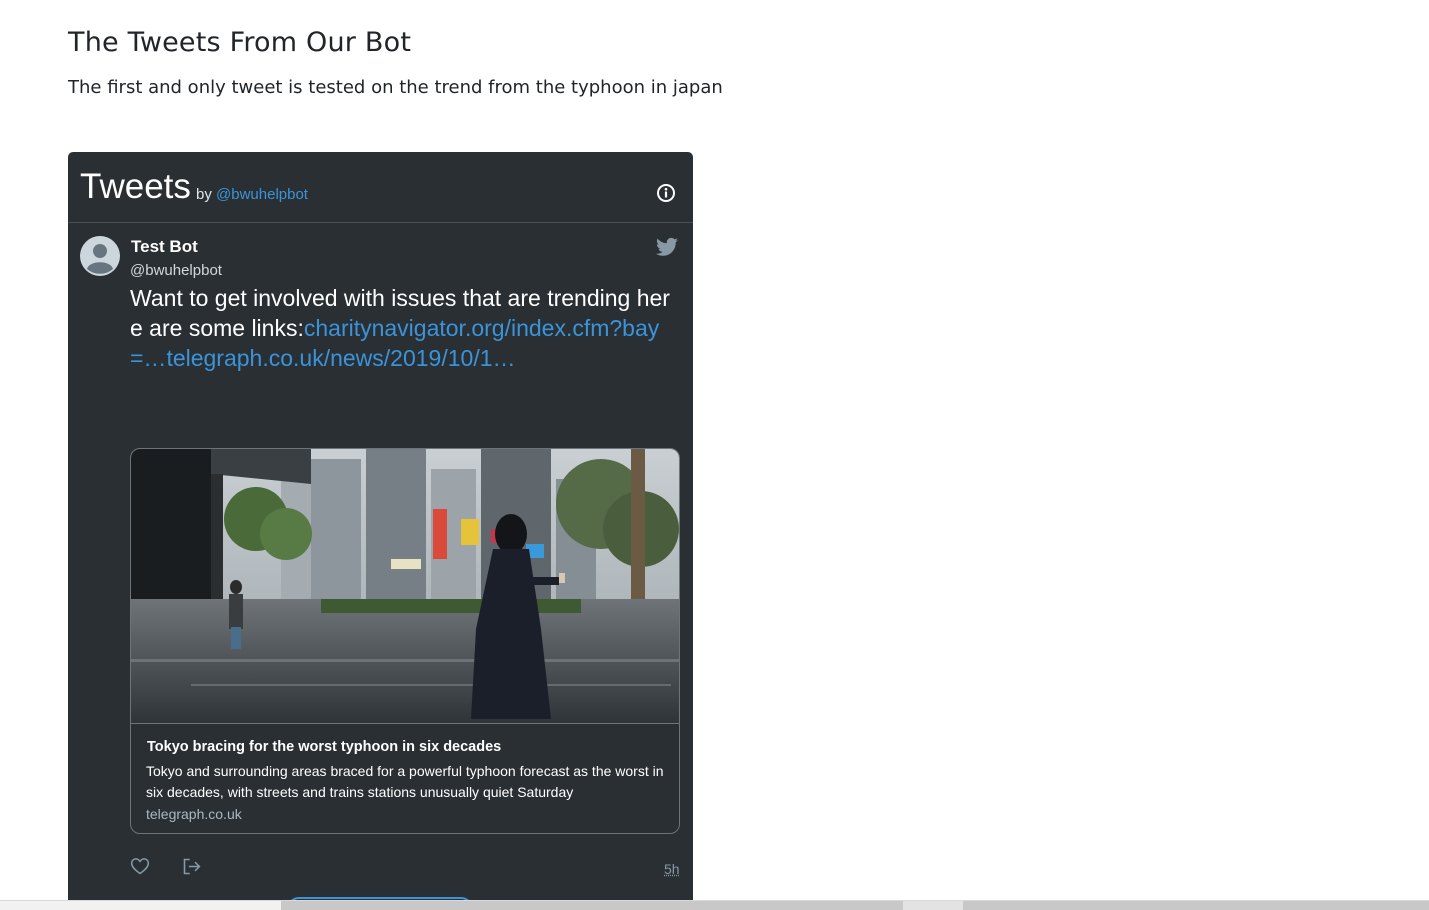 This screenshot has height=910, width=1429. What do you see at coordinates (176, 270) in the screenshot?
I see `tweet-author-handle: @bwuhelpbot` at bounding box center [176, 270].